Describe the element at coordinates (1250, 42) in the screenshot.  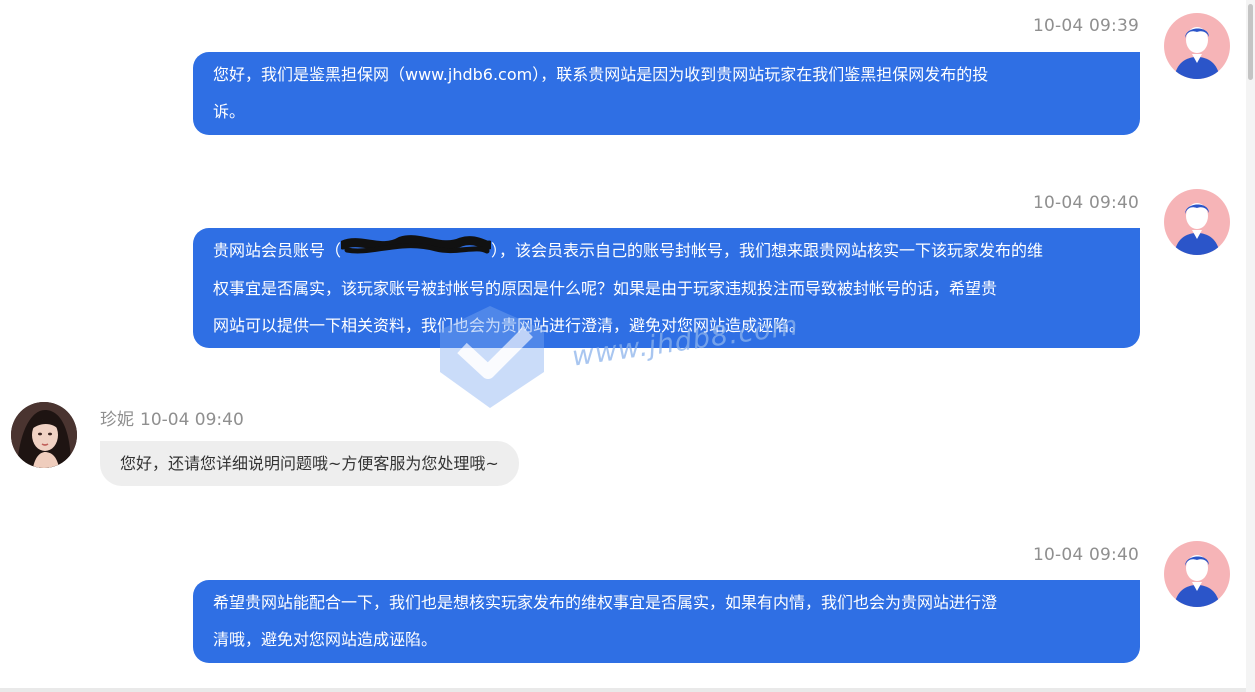
I see `scrollbar-thumb` at that location.